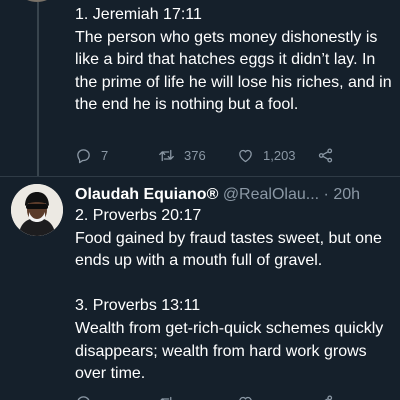 Image resolution: width=400 pixels, height=400 pixels. I want to click on reply-button: 7, so click(91, 155).